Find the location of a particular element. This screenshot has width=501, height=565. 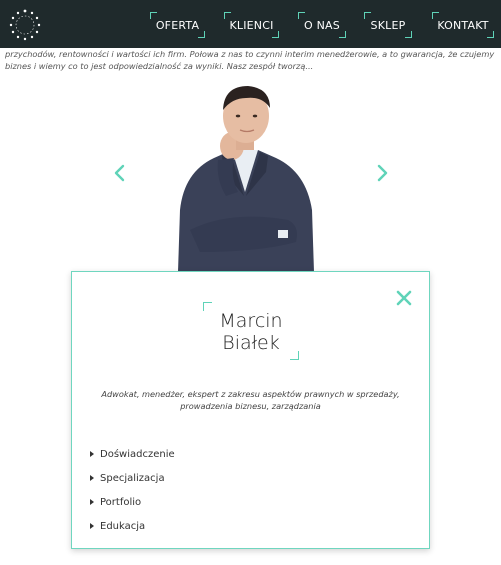

section-edukacja: Edukacja is located at coordinates (132, 526).